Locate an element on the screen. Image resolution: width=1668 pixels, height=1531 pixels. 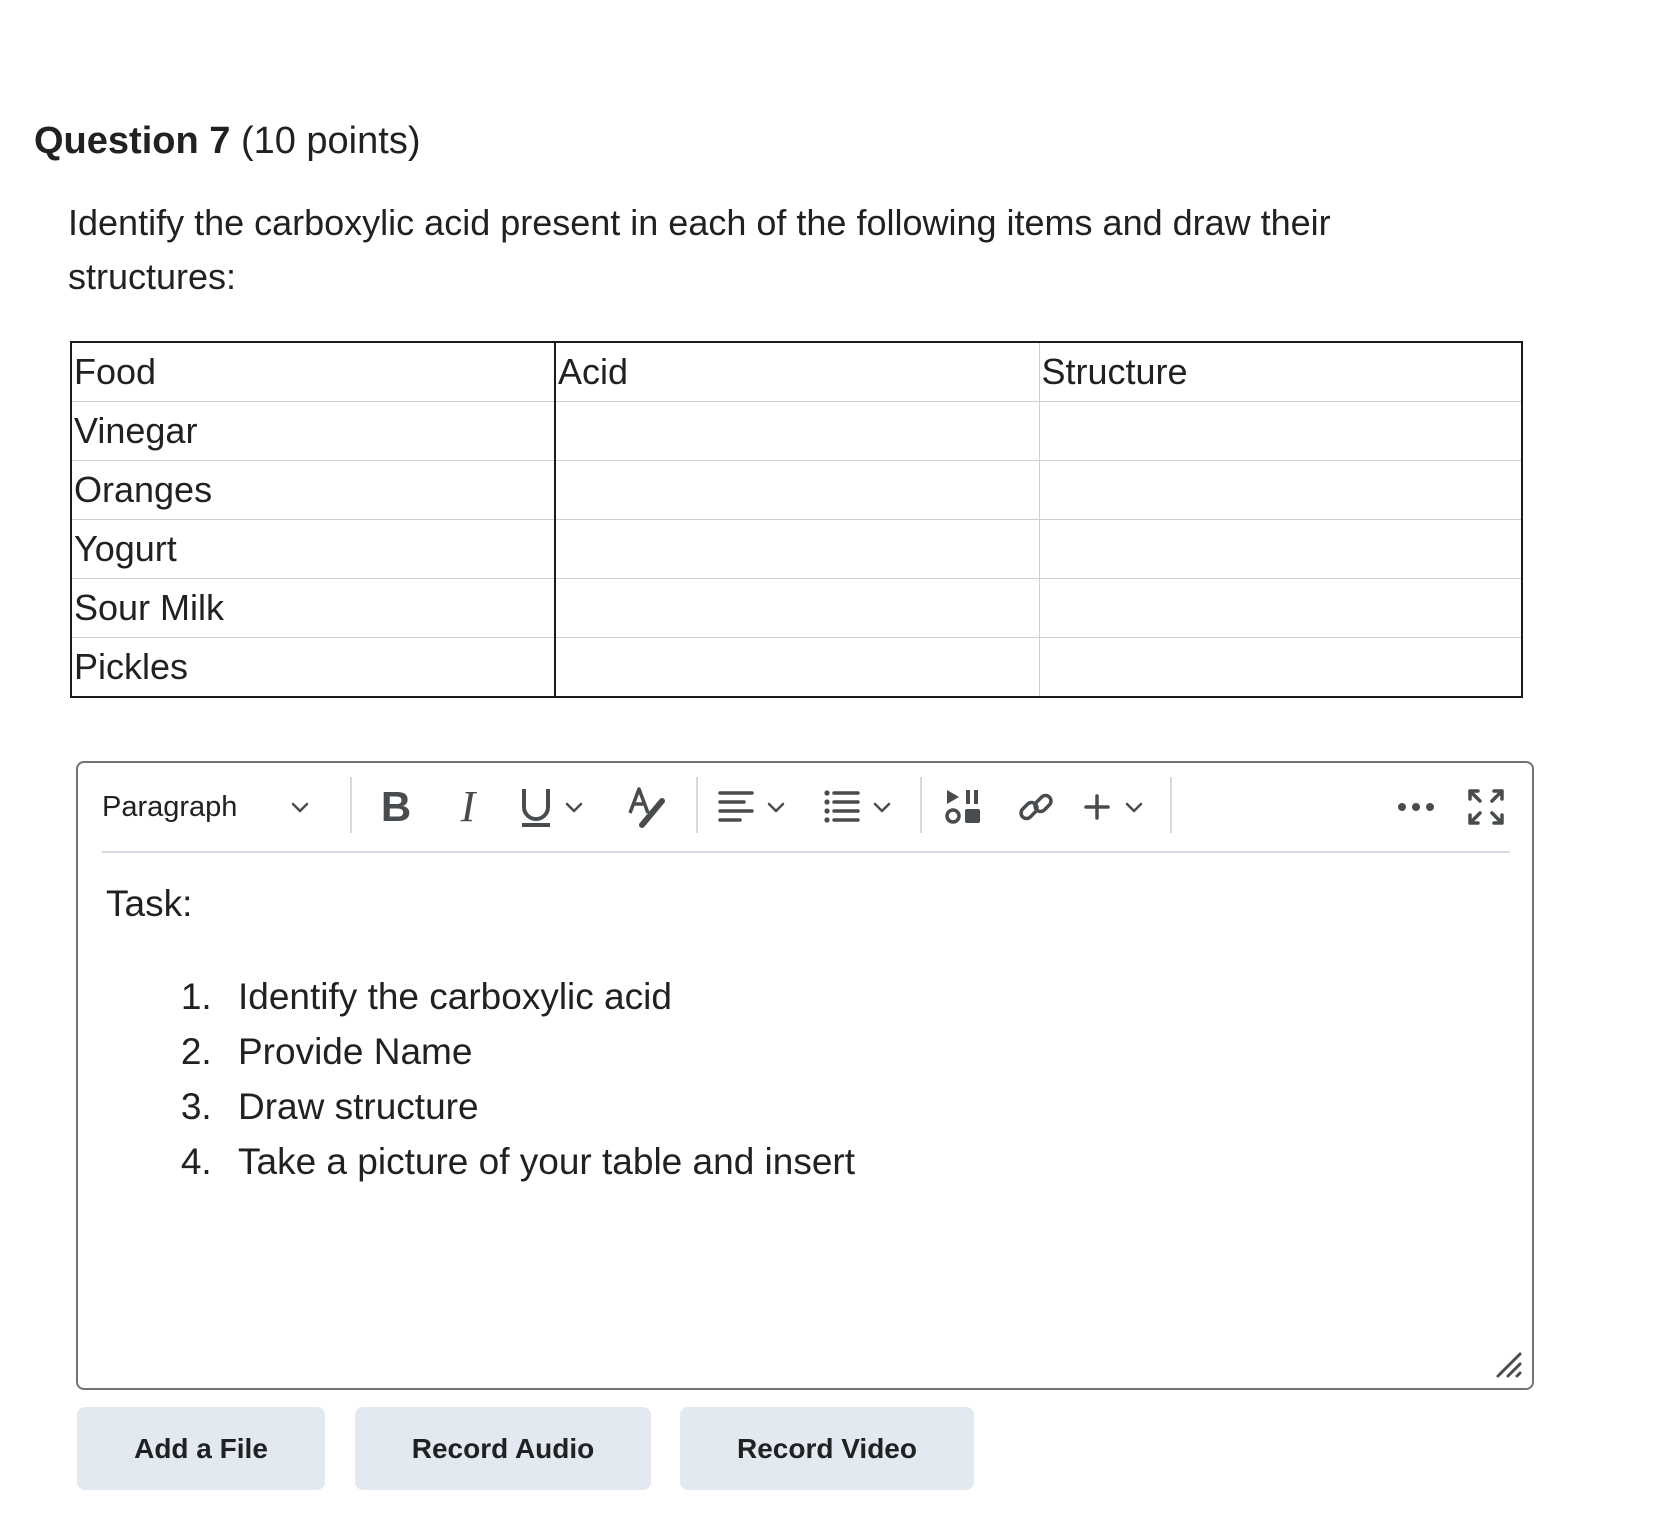
table-header-cell: Food is located at coordinates (313, 371).